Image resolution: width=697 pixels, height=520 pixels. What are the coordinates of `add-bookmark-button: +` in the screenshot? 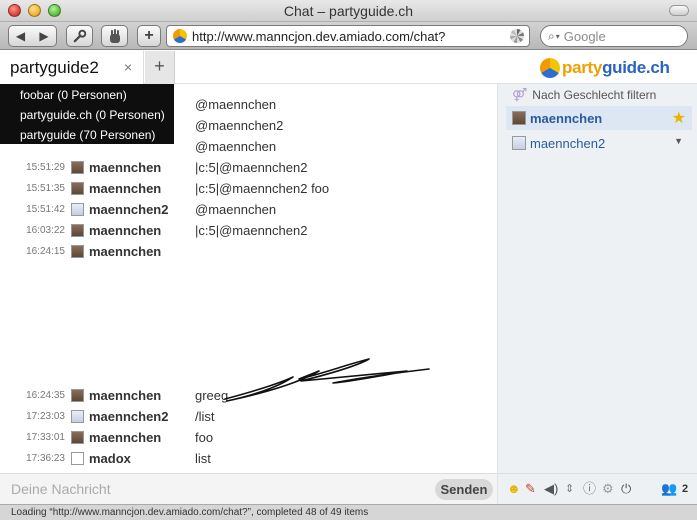 It's located at (149, 36).